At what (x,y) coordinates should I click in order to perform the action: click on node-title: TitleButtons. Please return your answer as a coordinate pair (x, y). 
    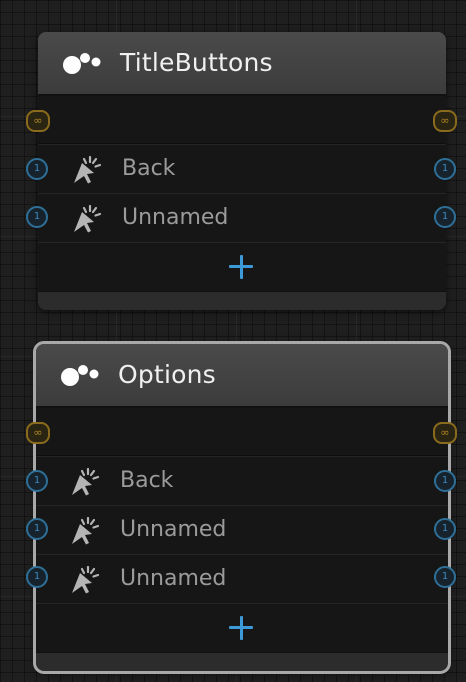
    Looking at the image, I should click on (196, 62).